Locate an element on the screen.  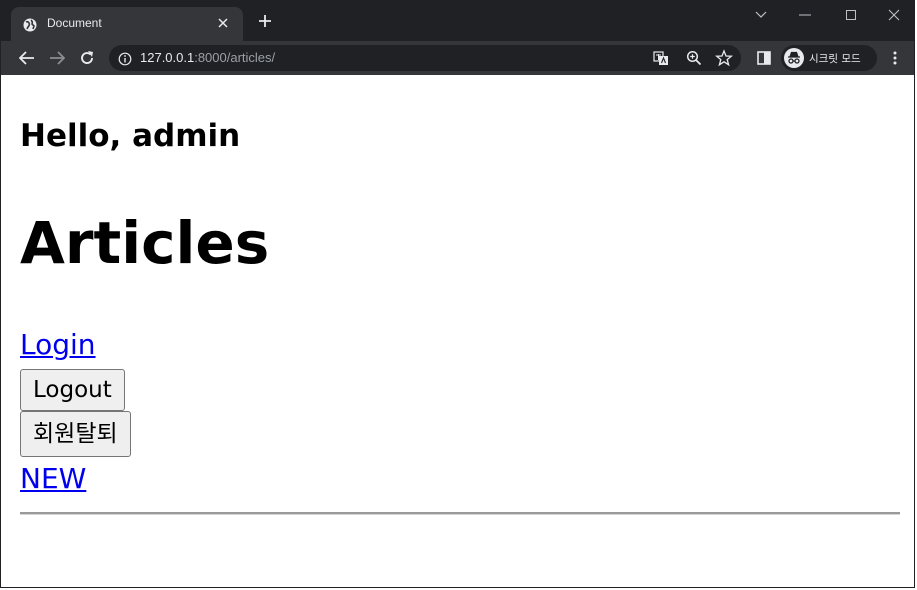
divider is located at coordinates (460, 513).